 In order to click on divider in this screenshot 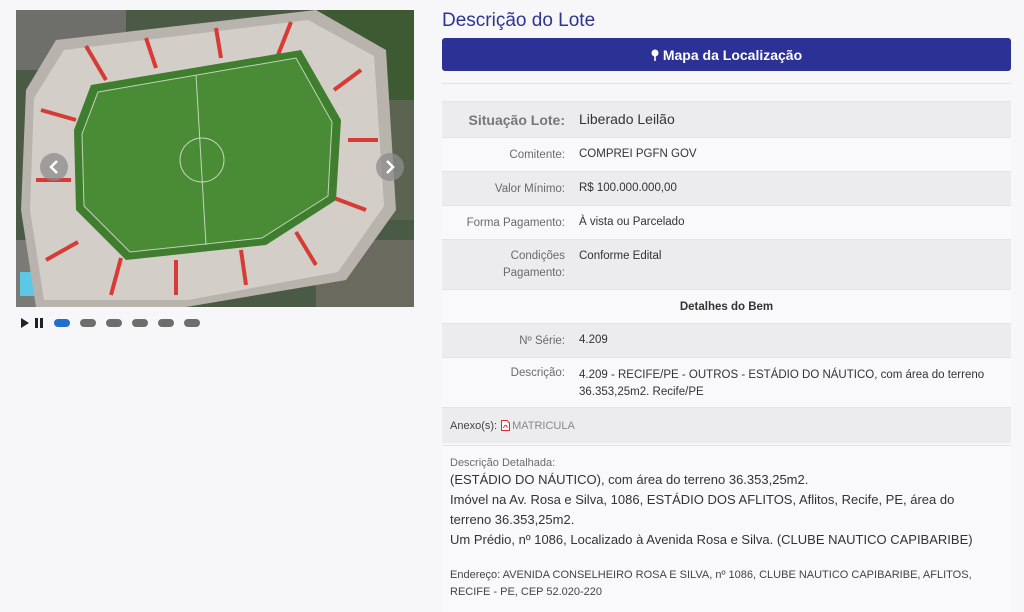, I will do `click(726, 83)`.